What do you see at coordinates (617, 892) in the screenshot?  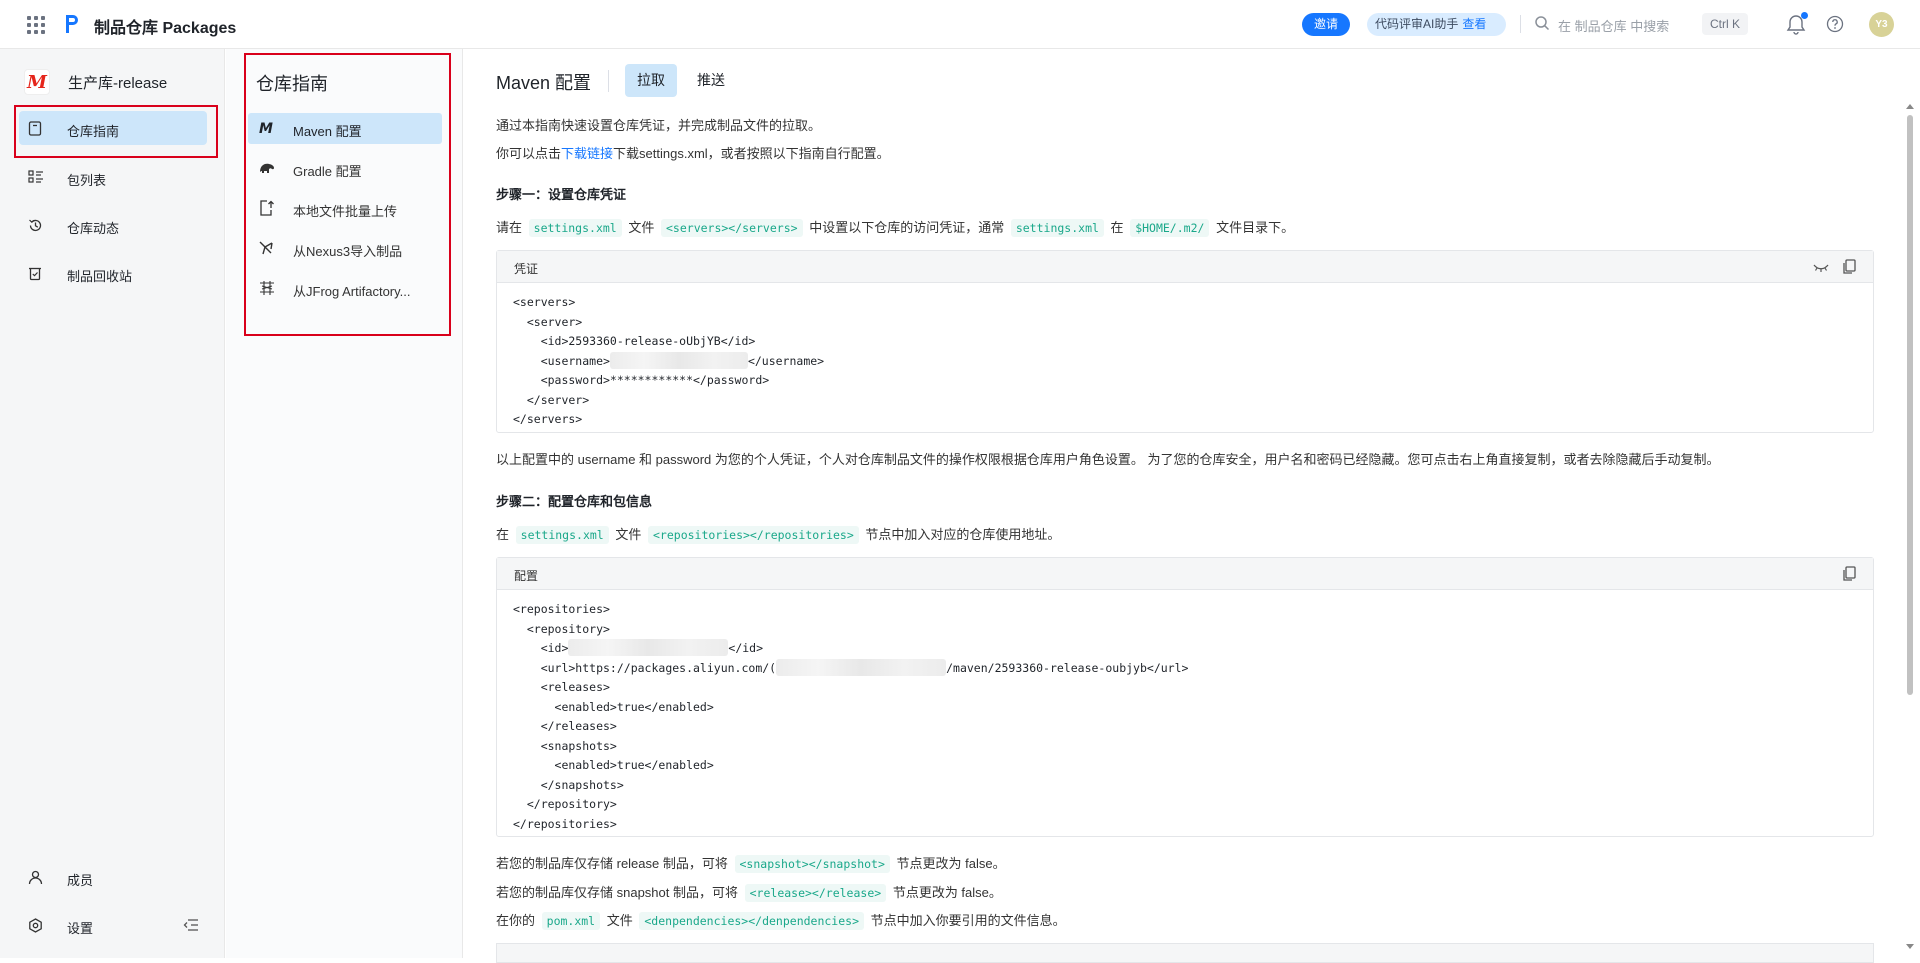 I see `text: 若您的制品库仅存储 snapshot 制品，可将` at bounding box center [617, 892].